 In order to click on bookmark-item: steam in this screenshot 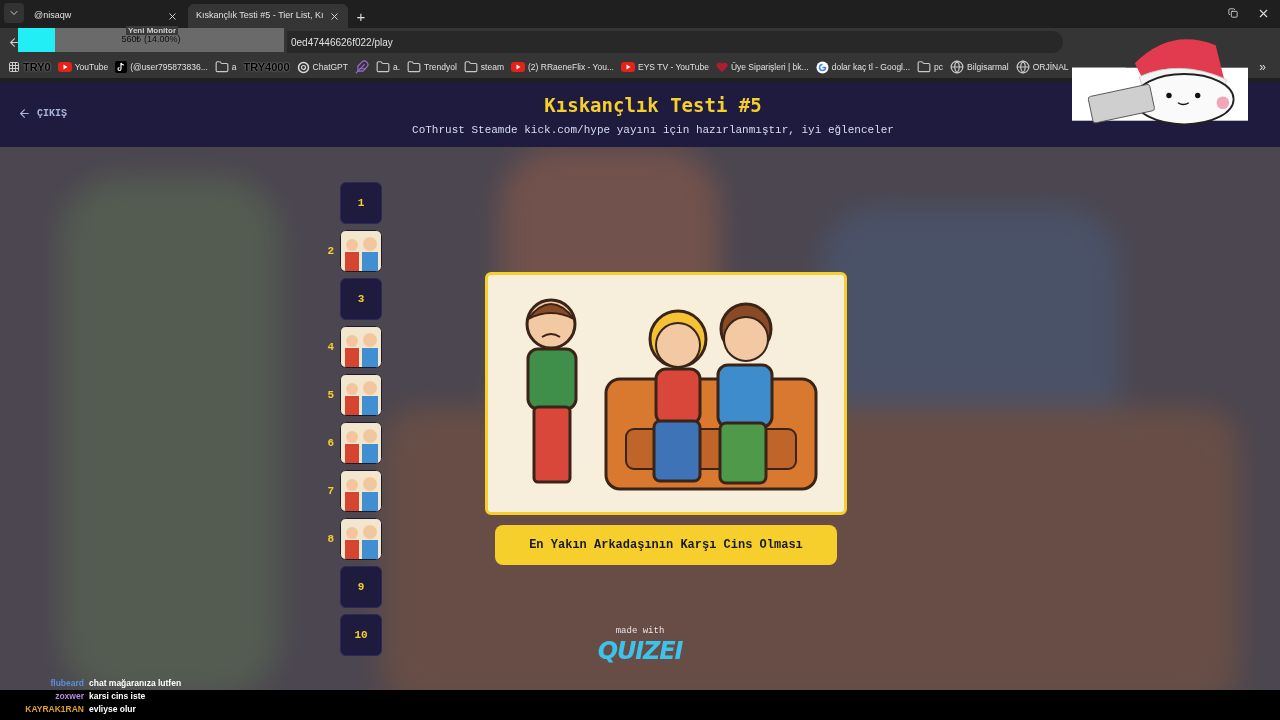, I will do `click(483, 67)`.